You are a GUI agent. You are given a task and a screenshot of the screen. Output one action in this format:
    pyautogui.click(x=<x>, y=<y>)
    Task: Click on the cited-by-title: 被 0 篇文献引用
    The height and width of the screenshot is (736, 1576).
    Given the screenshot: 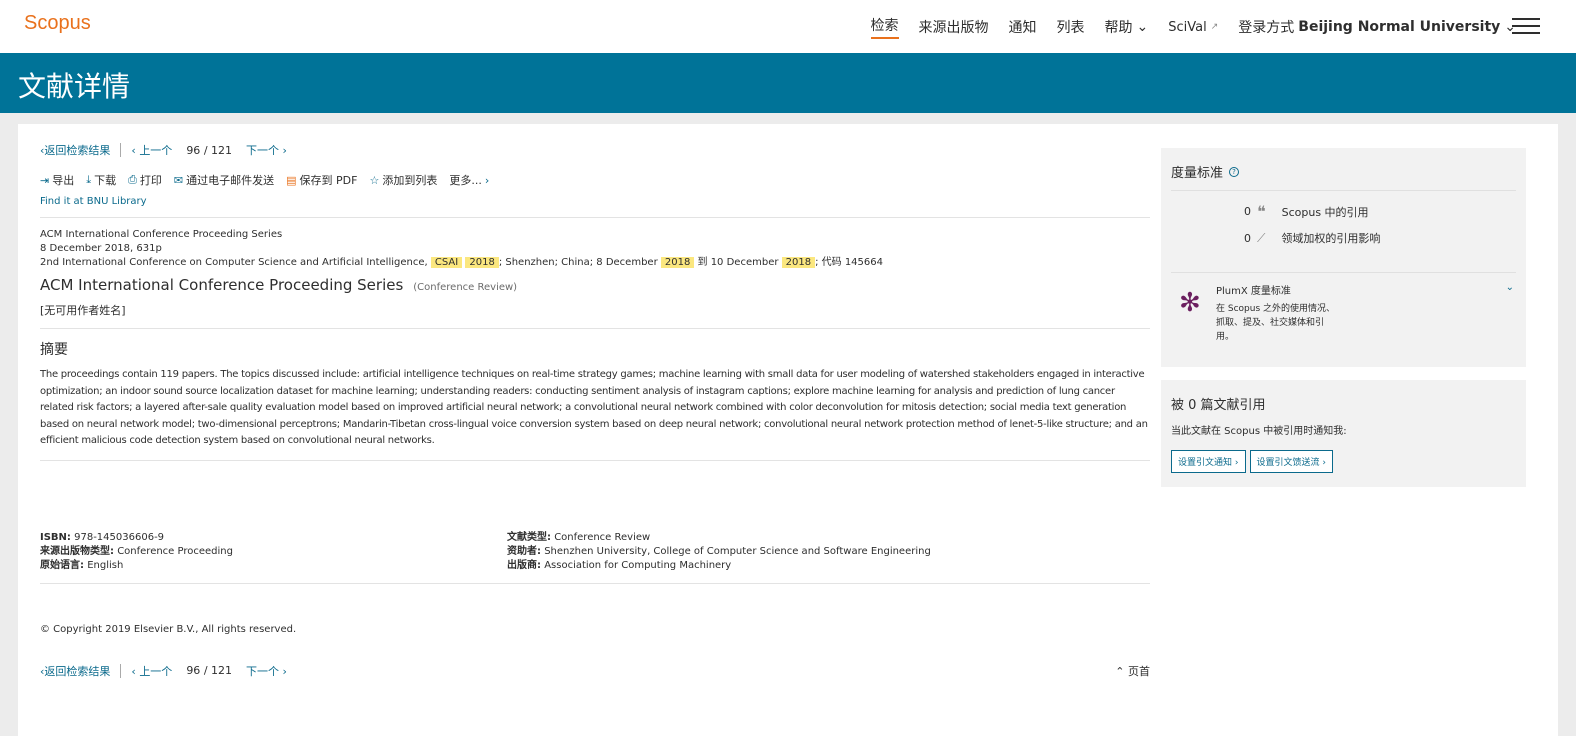 What is the action you would take?
    pyautogui.click(x=1218, y=405)
    